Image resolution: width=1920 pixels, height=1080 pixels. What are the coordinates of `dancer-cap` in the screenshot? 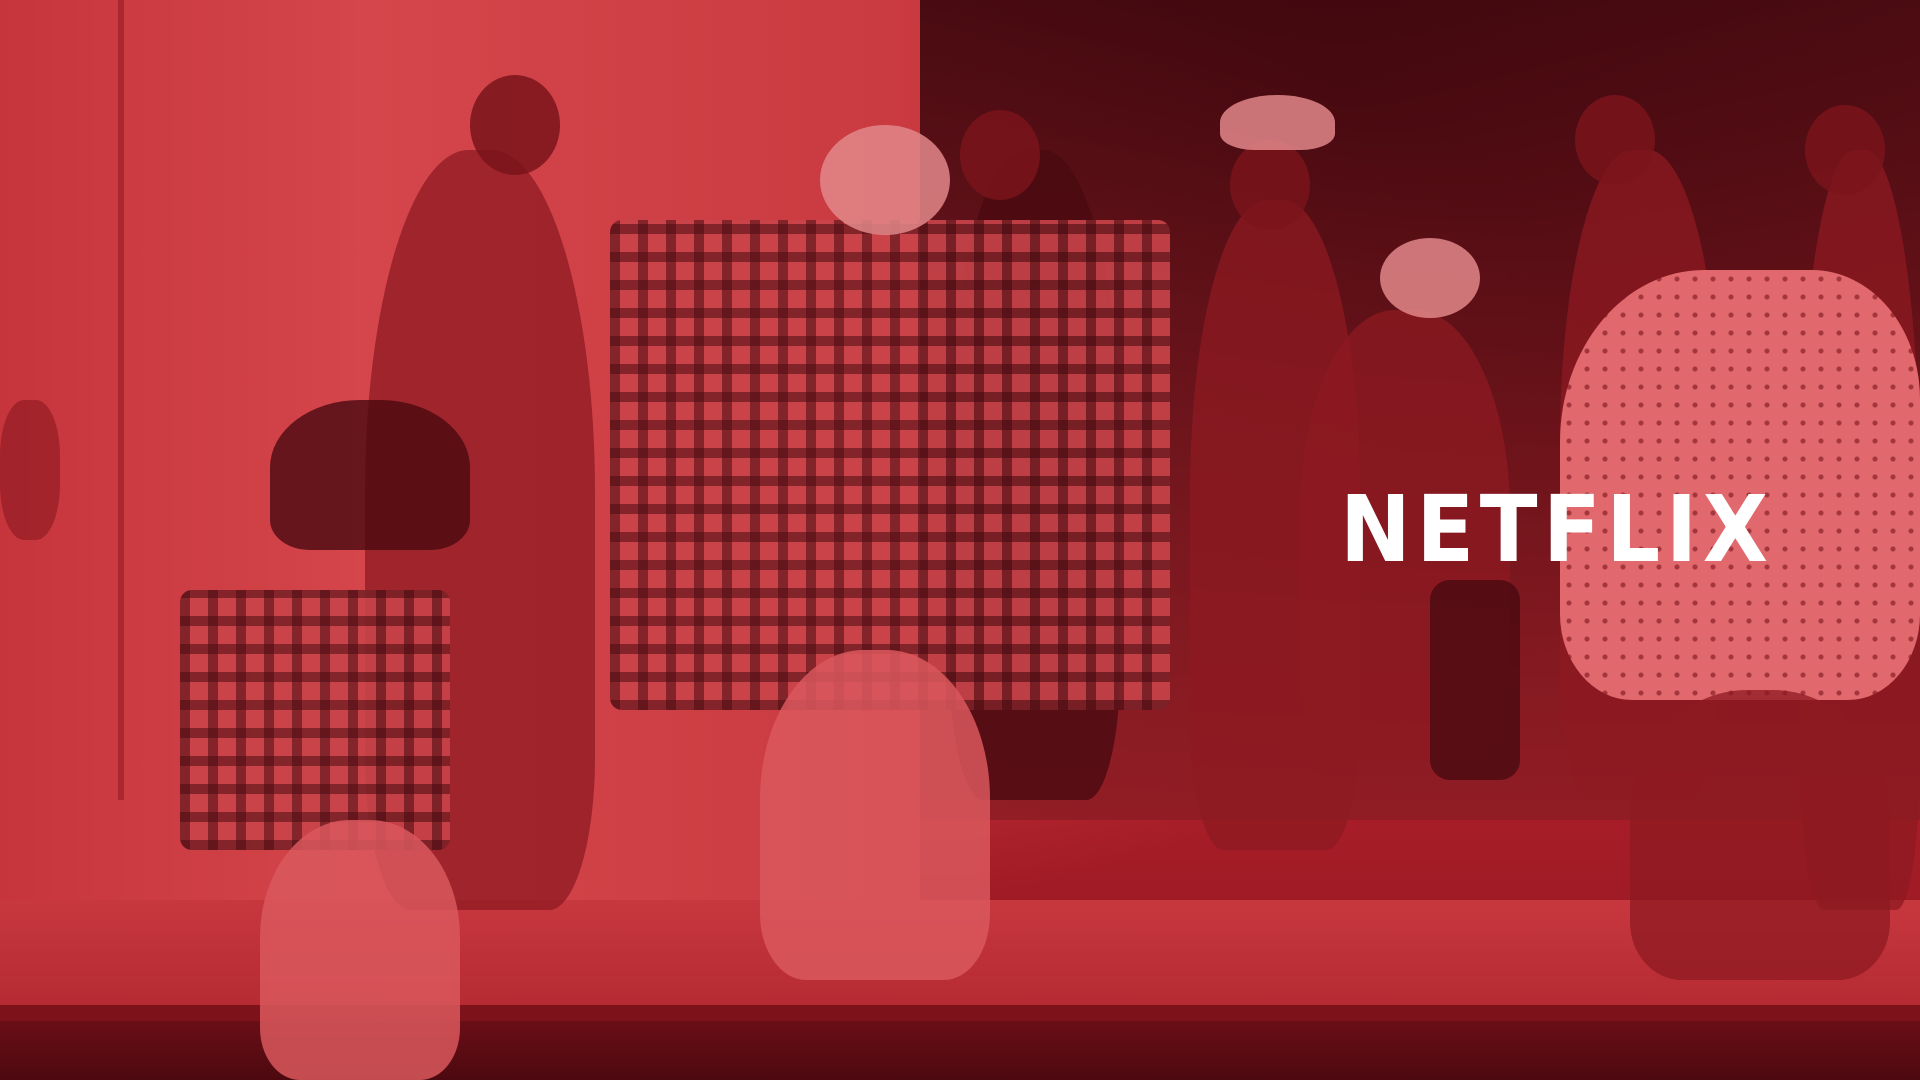 It's located at (885, 180).